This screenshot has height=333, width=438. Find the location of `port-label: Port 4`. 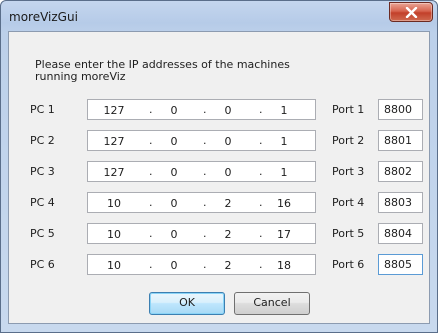

port-label: Port 4 is located at coordinates (348, 202).